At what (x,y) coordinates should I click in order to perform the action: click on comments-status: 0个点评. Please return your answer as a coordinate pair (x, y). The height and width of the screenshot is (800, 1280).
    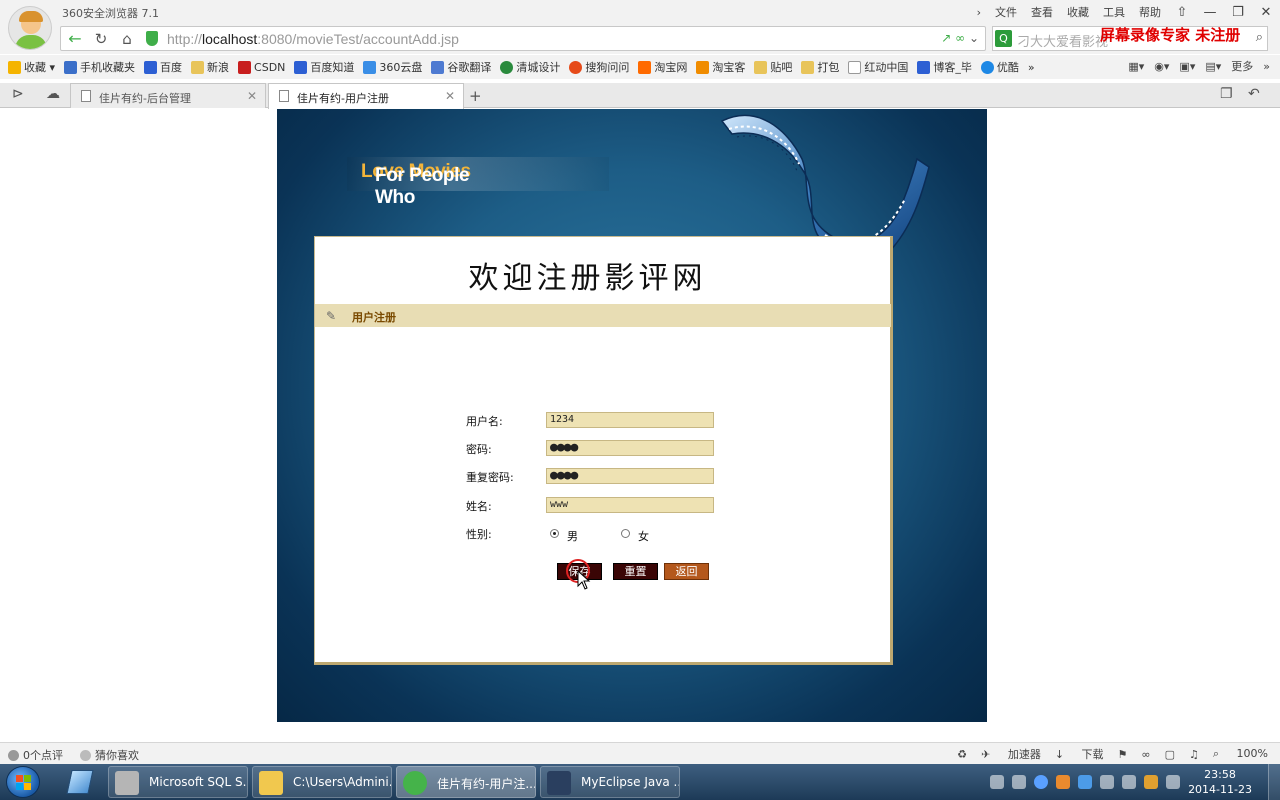
    Looking at the image, I should click on (35, 755).